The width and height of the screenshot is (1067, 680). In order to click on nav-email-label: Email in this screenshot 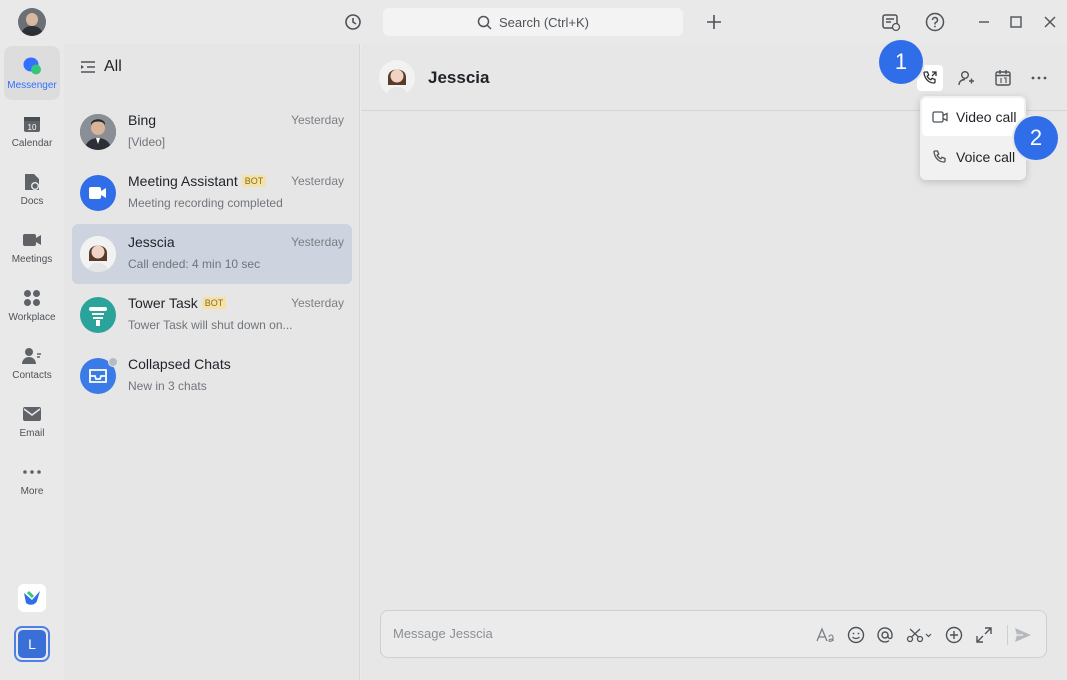, I will do `click(32, 433)`.